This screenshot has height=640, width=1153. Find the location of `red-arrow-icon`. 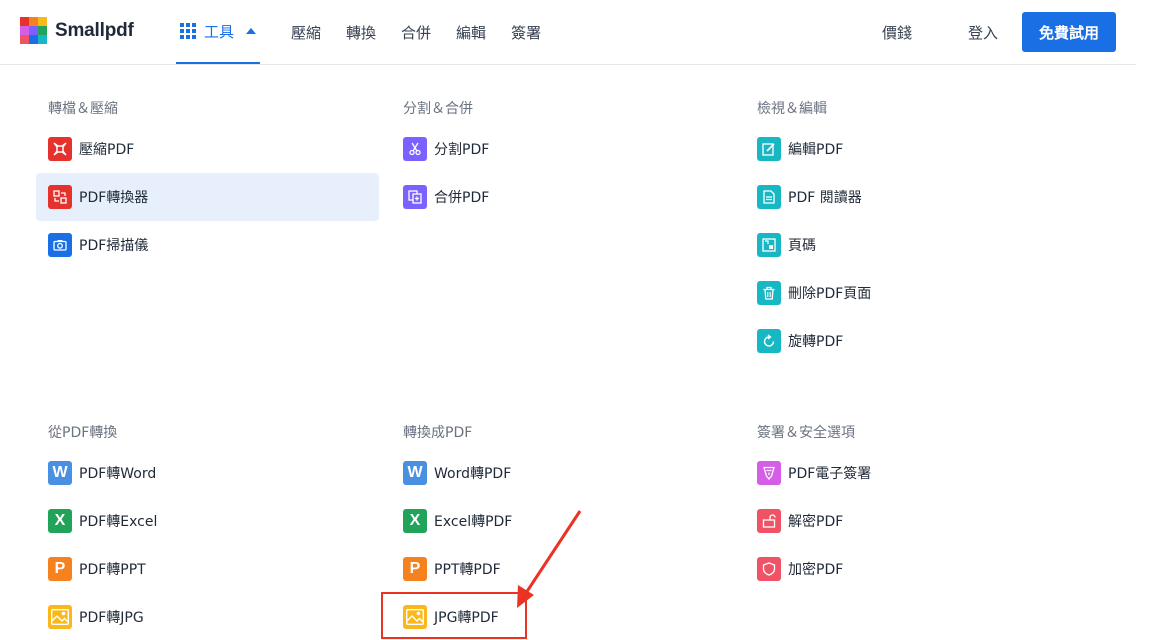

red-arrow-icon is located at coordinates (549, 559).